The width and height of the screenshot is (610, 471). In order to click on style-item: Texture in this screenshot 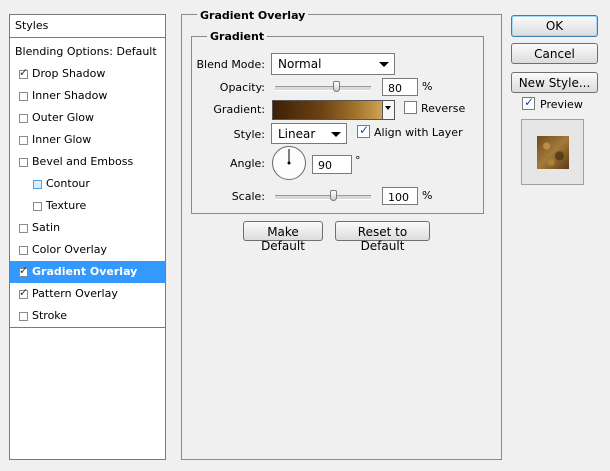, I will do `click(87, 206)`.